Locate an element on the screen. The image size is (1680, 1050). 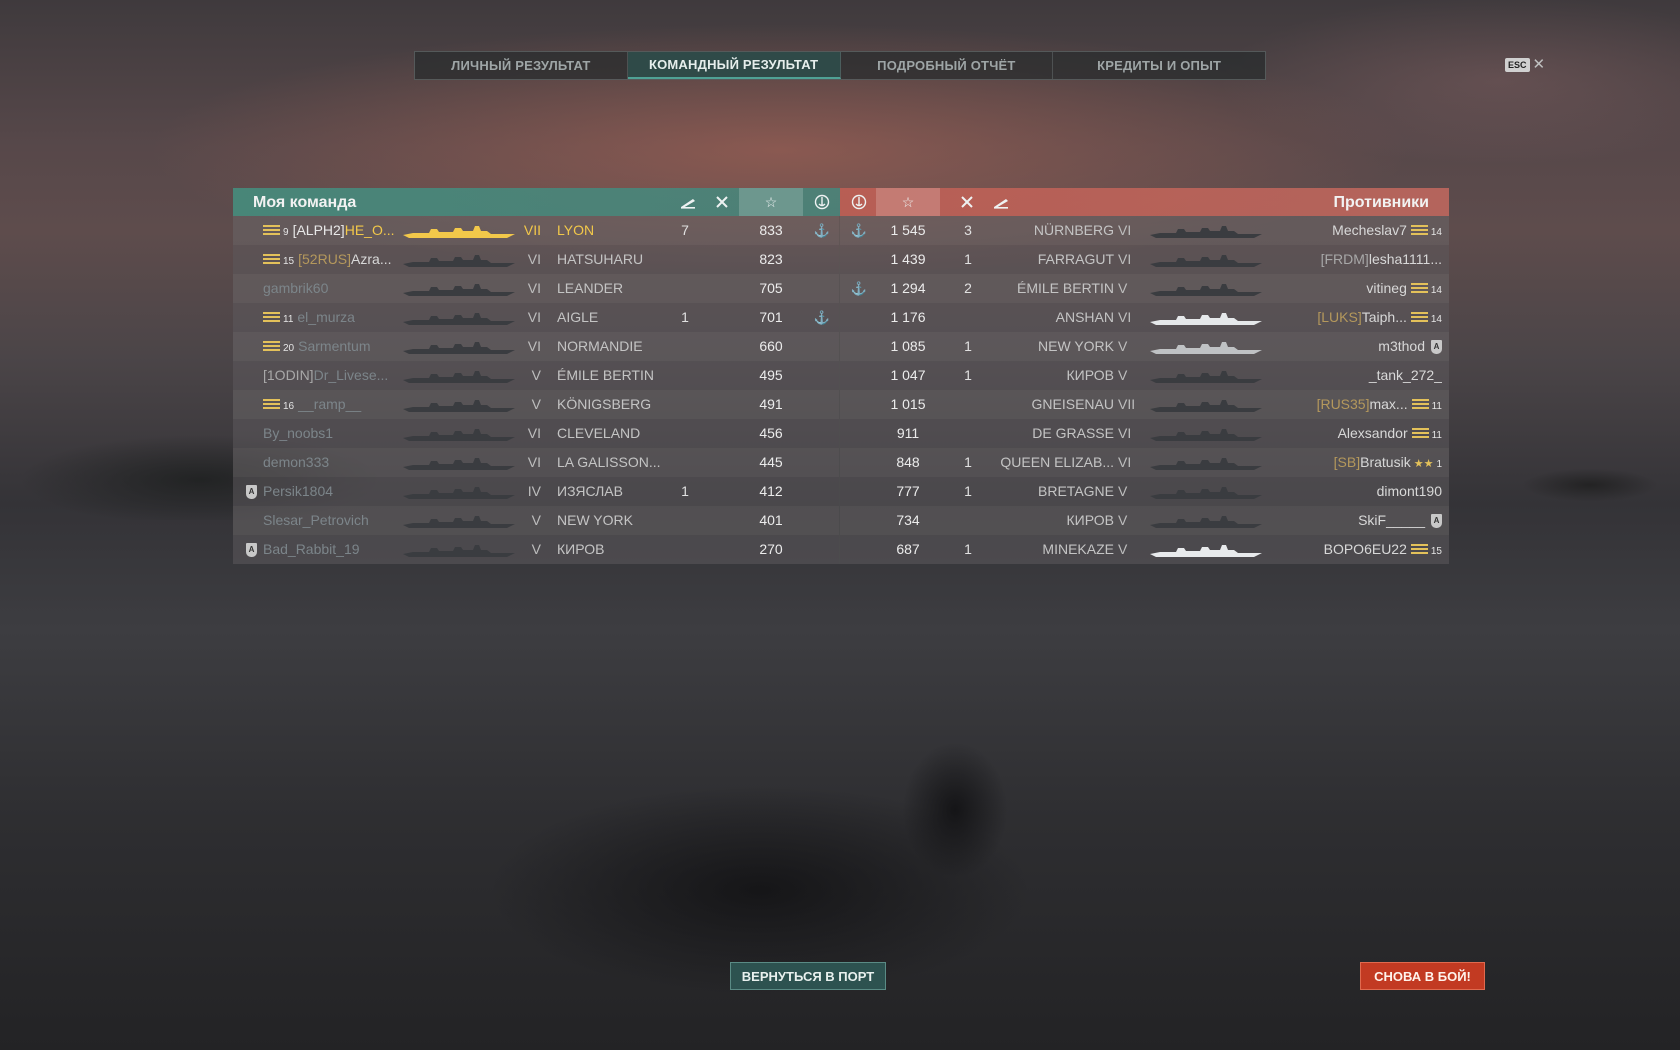
my-team-row: gambrik60 VI LEANDER 705 is located at coordinates (536, 288).